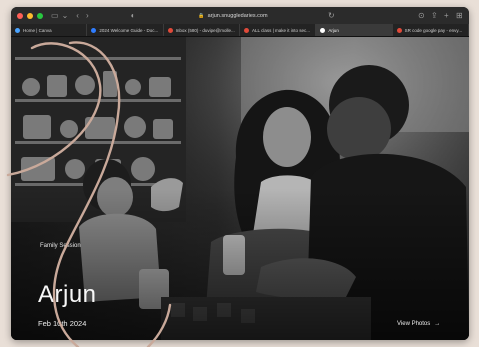  Describe the element at coordinates (65, 15) in the screenshot. I see `chevron-down-icon: ⌄` at that location.